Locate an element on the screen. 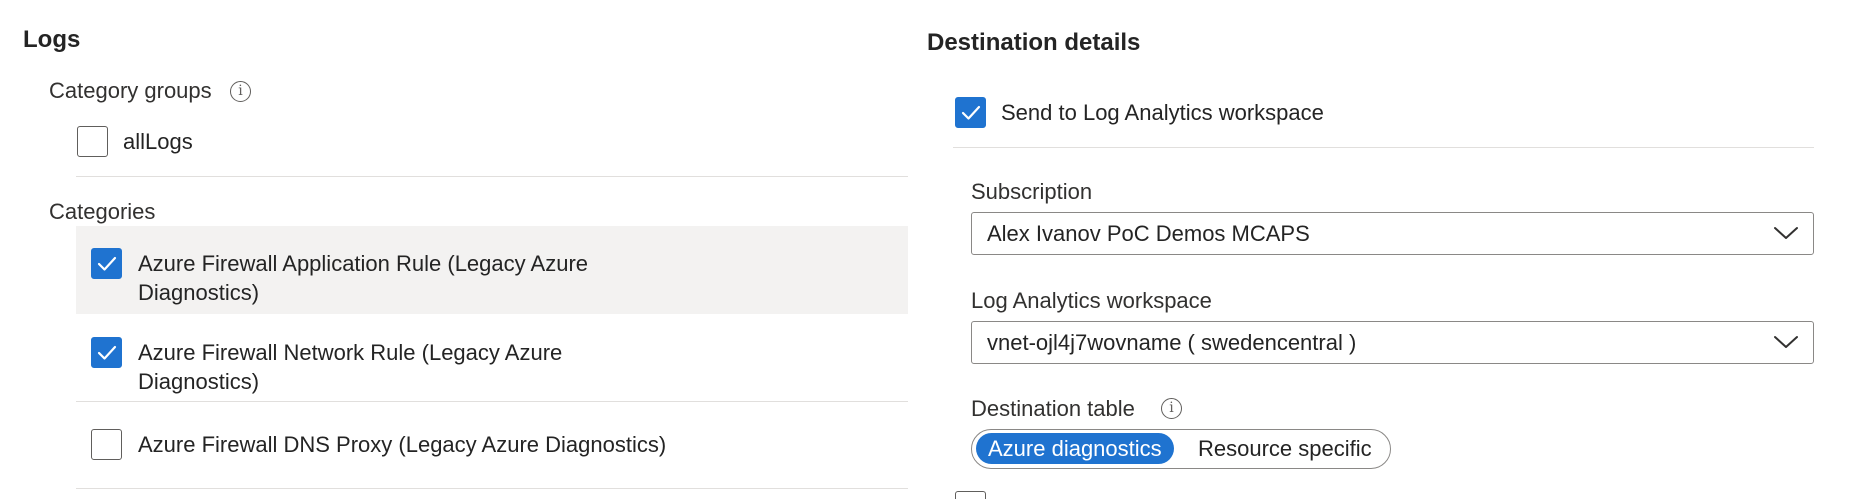 The image size is (1856, 499). logs-heading: Logs is located at coordinates (52, 39).